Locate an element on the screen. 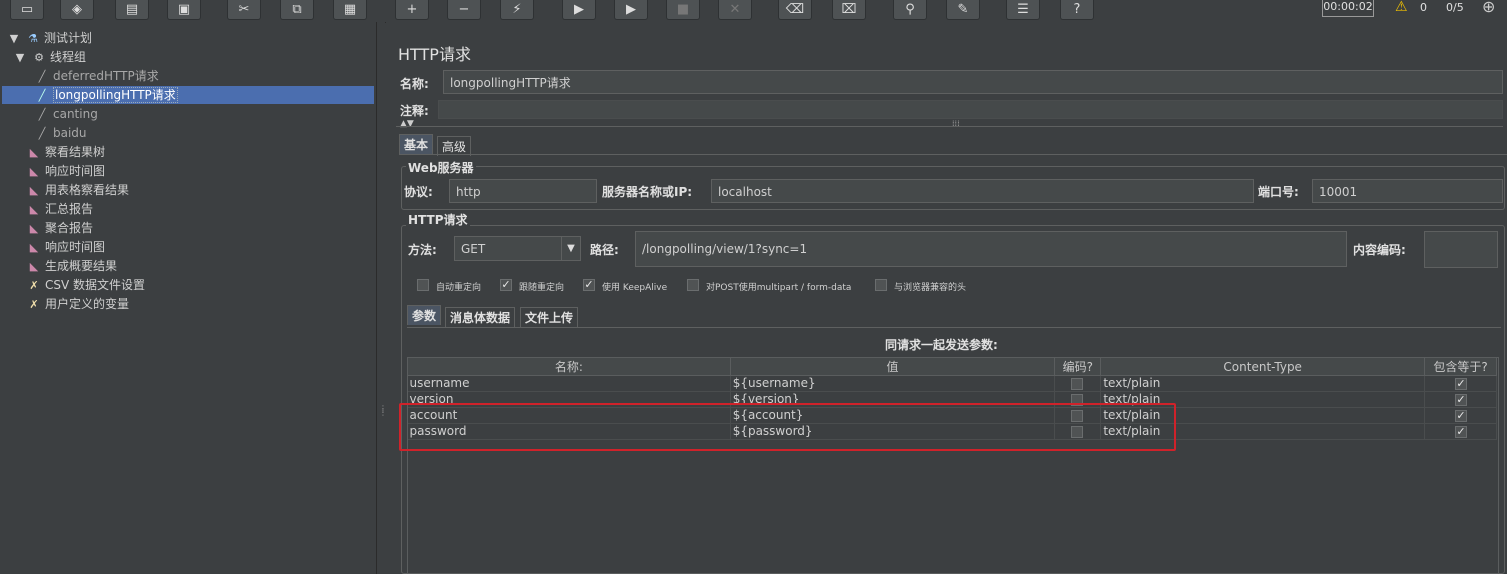 The width and height of the screenshot is (1507, 574). tree-node-listener: ◣ 用表格察看结果 is located at coordinates (77, 190).